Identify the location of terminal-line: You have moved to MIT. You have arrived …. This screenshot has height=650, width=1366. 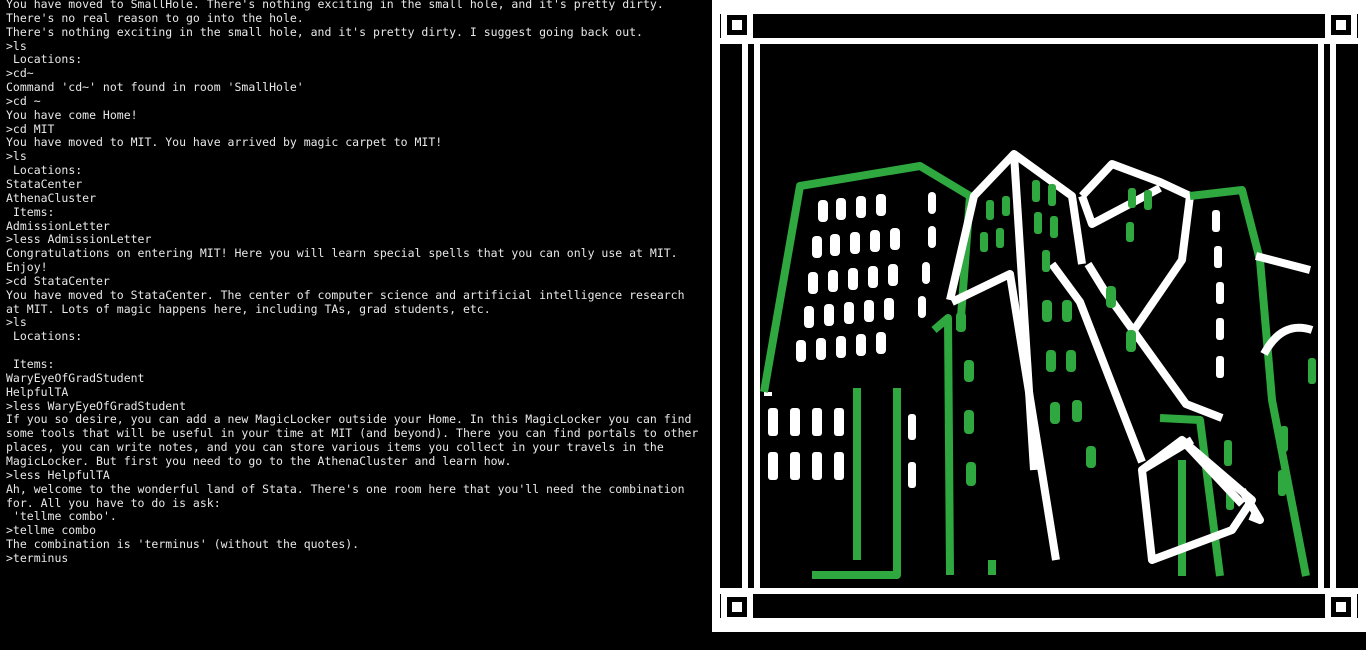
(224, 142).